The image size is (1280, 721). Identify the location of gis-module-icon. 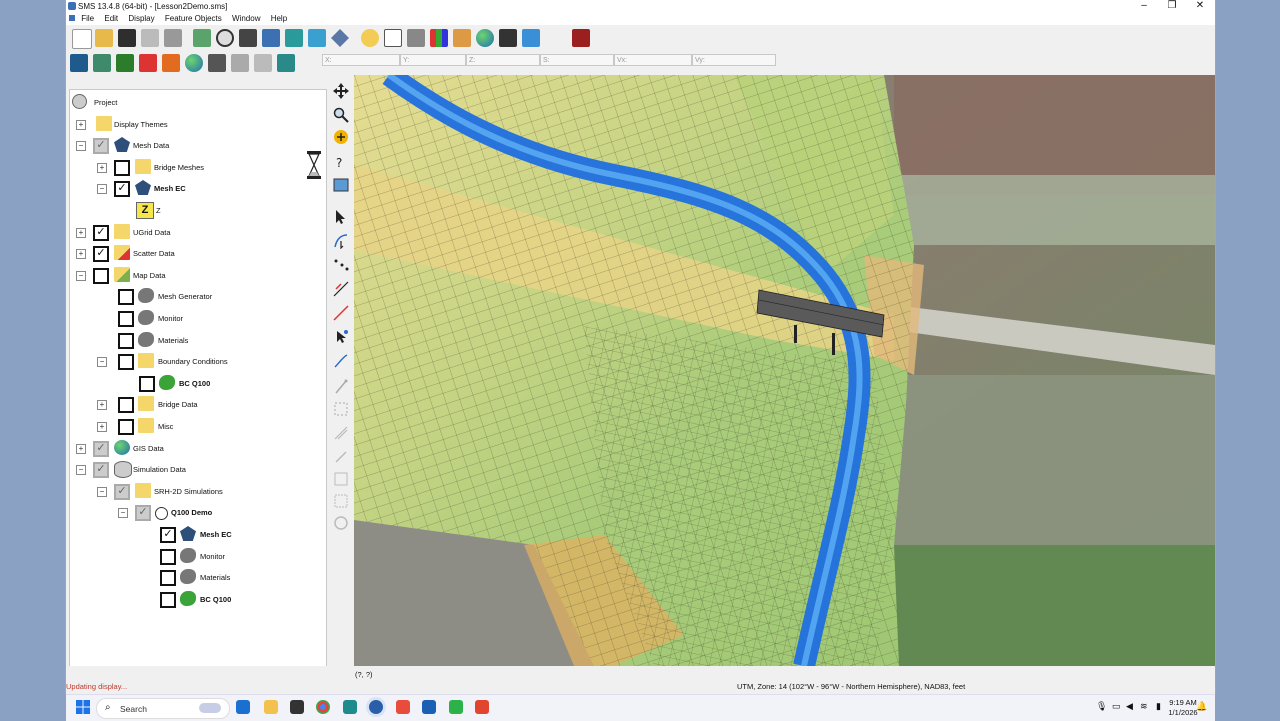
(194, 63).